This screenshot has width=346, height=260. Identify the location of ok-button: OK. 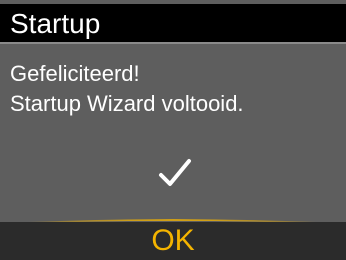
(173, 241).